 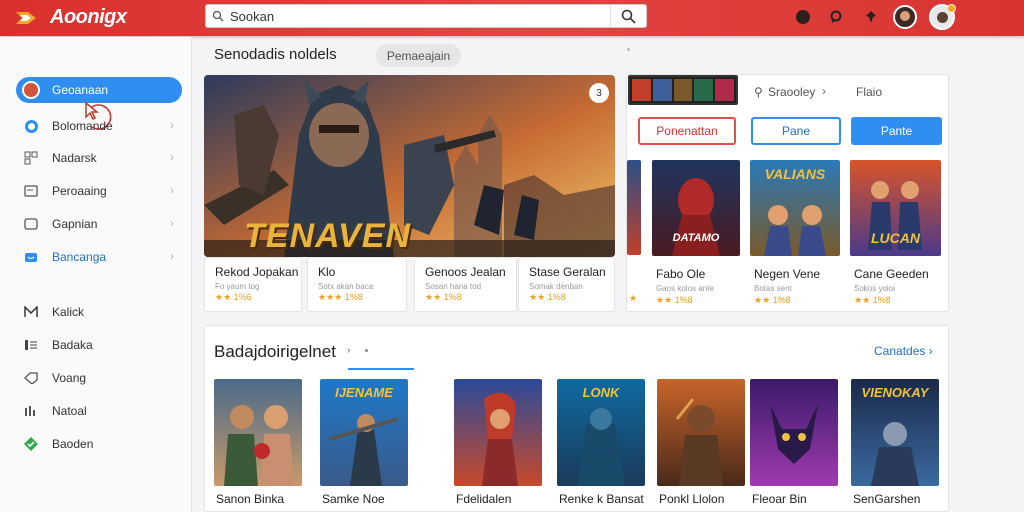 I want to click on search-small-icon, so click(x=837, y=17).